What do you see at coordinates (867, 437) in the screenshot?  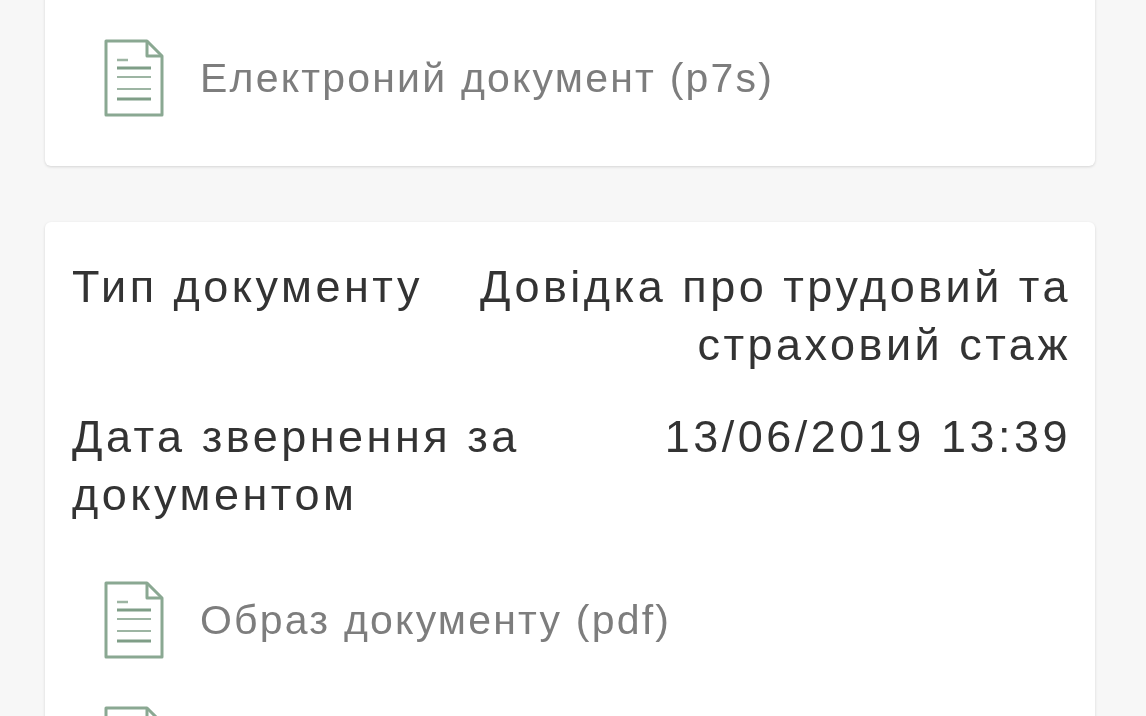 I see `field-value: 13/06/2019 13:39` at bounding box center [867, 437].